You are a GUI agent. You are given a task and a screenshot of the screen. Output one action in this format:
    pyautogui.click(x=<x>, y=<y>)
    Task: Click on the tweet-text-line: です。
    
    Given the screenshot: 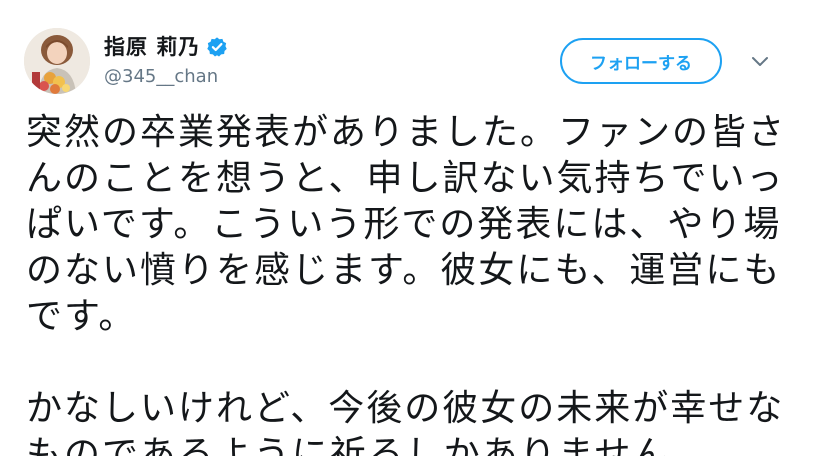 What is the action you would take?
    pyautogui.click(x=81, y=316)
    